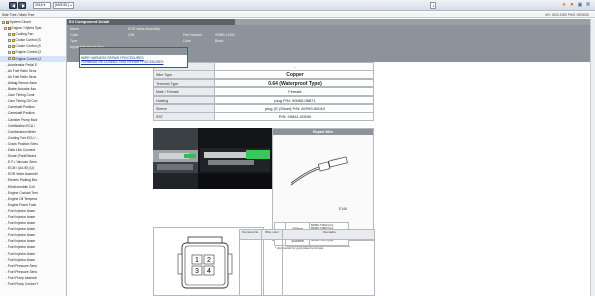 This screenshot has height=296, width=595. I want to click on year-select-value: 2018 ▾, so click(40, 5).